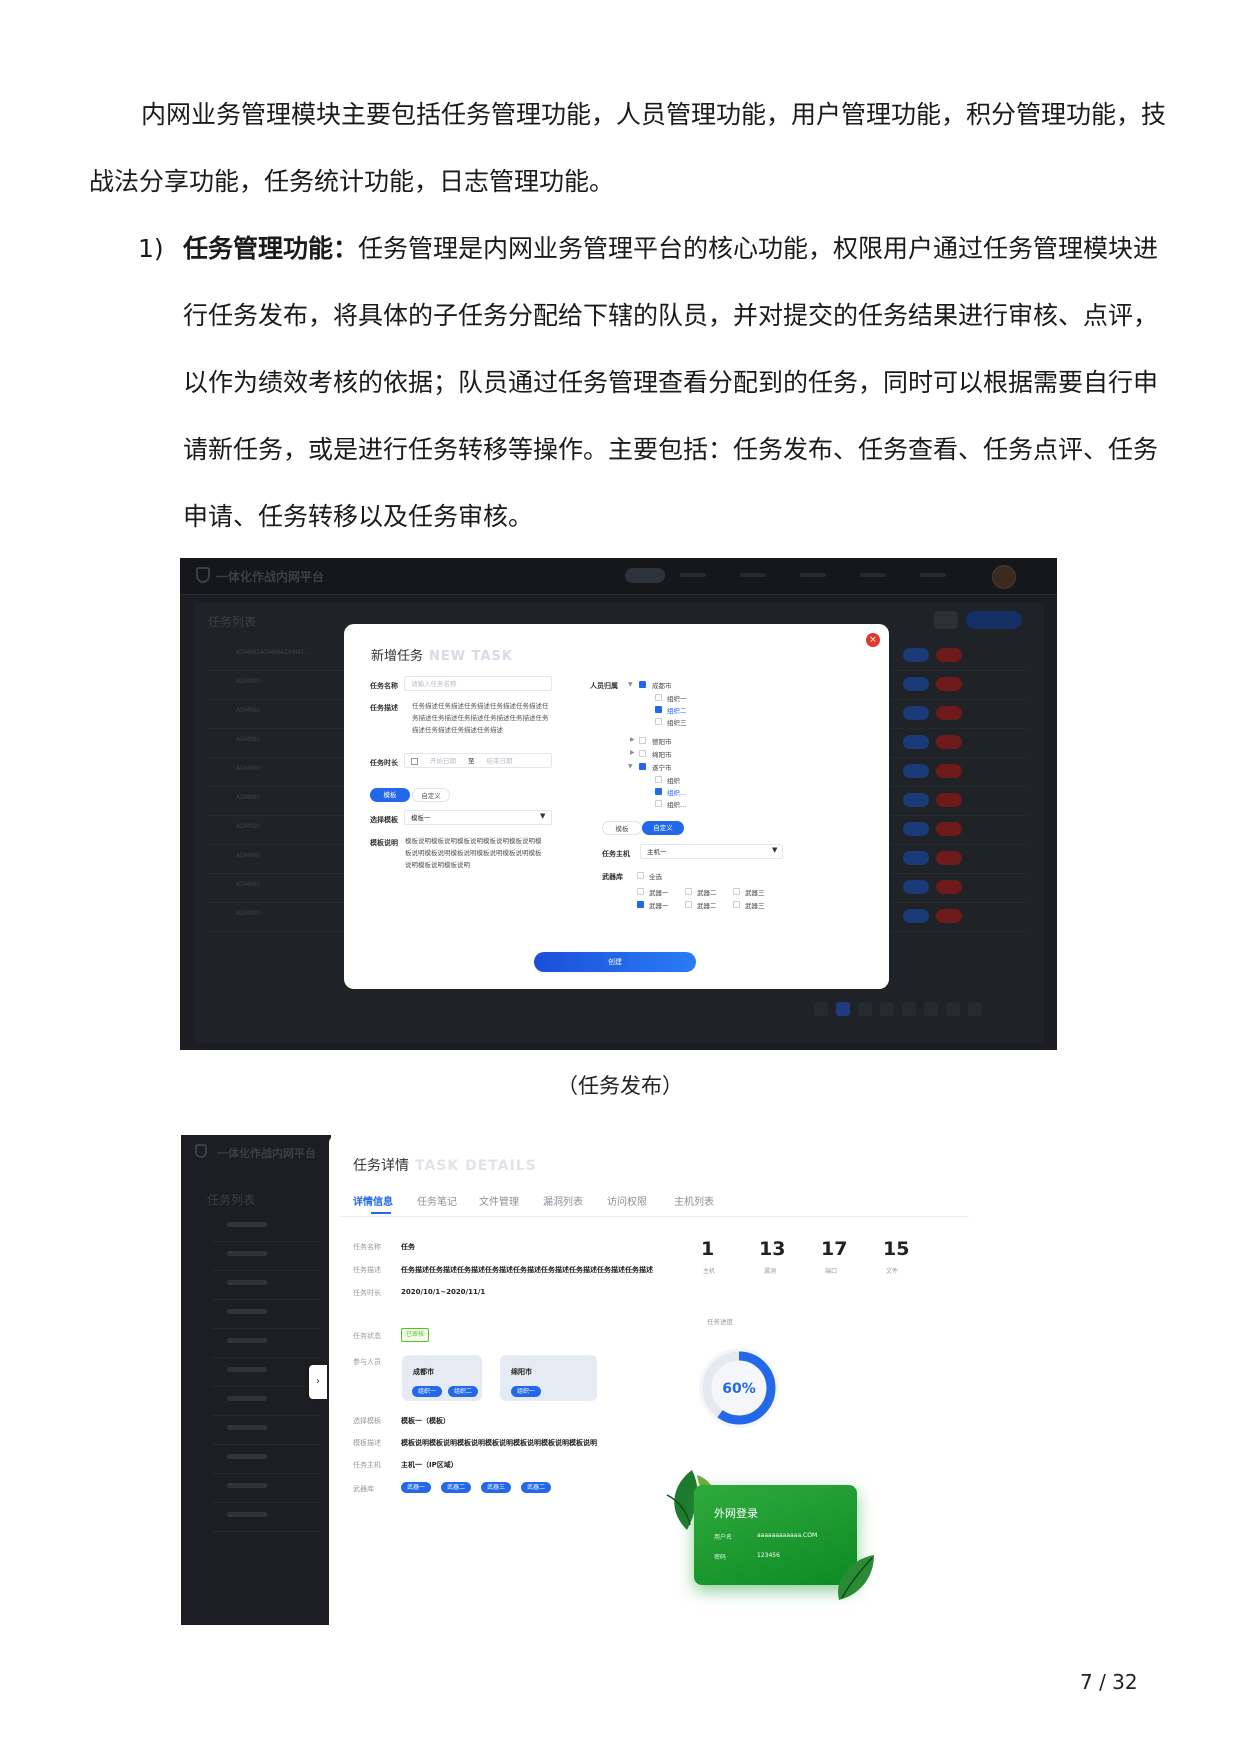 This screenshot has width=1240, height=1754. Describe the element at coordinates (478, 683) in the screenshot. I see `task-name-input: 请输入任务名称` at that location.